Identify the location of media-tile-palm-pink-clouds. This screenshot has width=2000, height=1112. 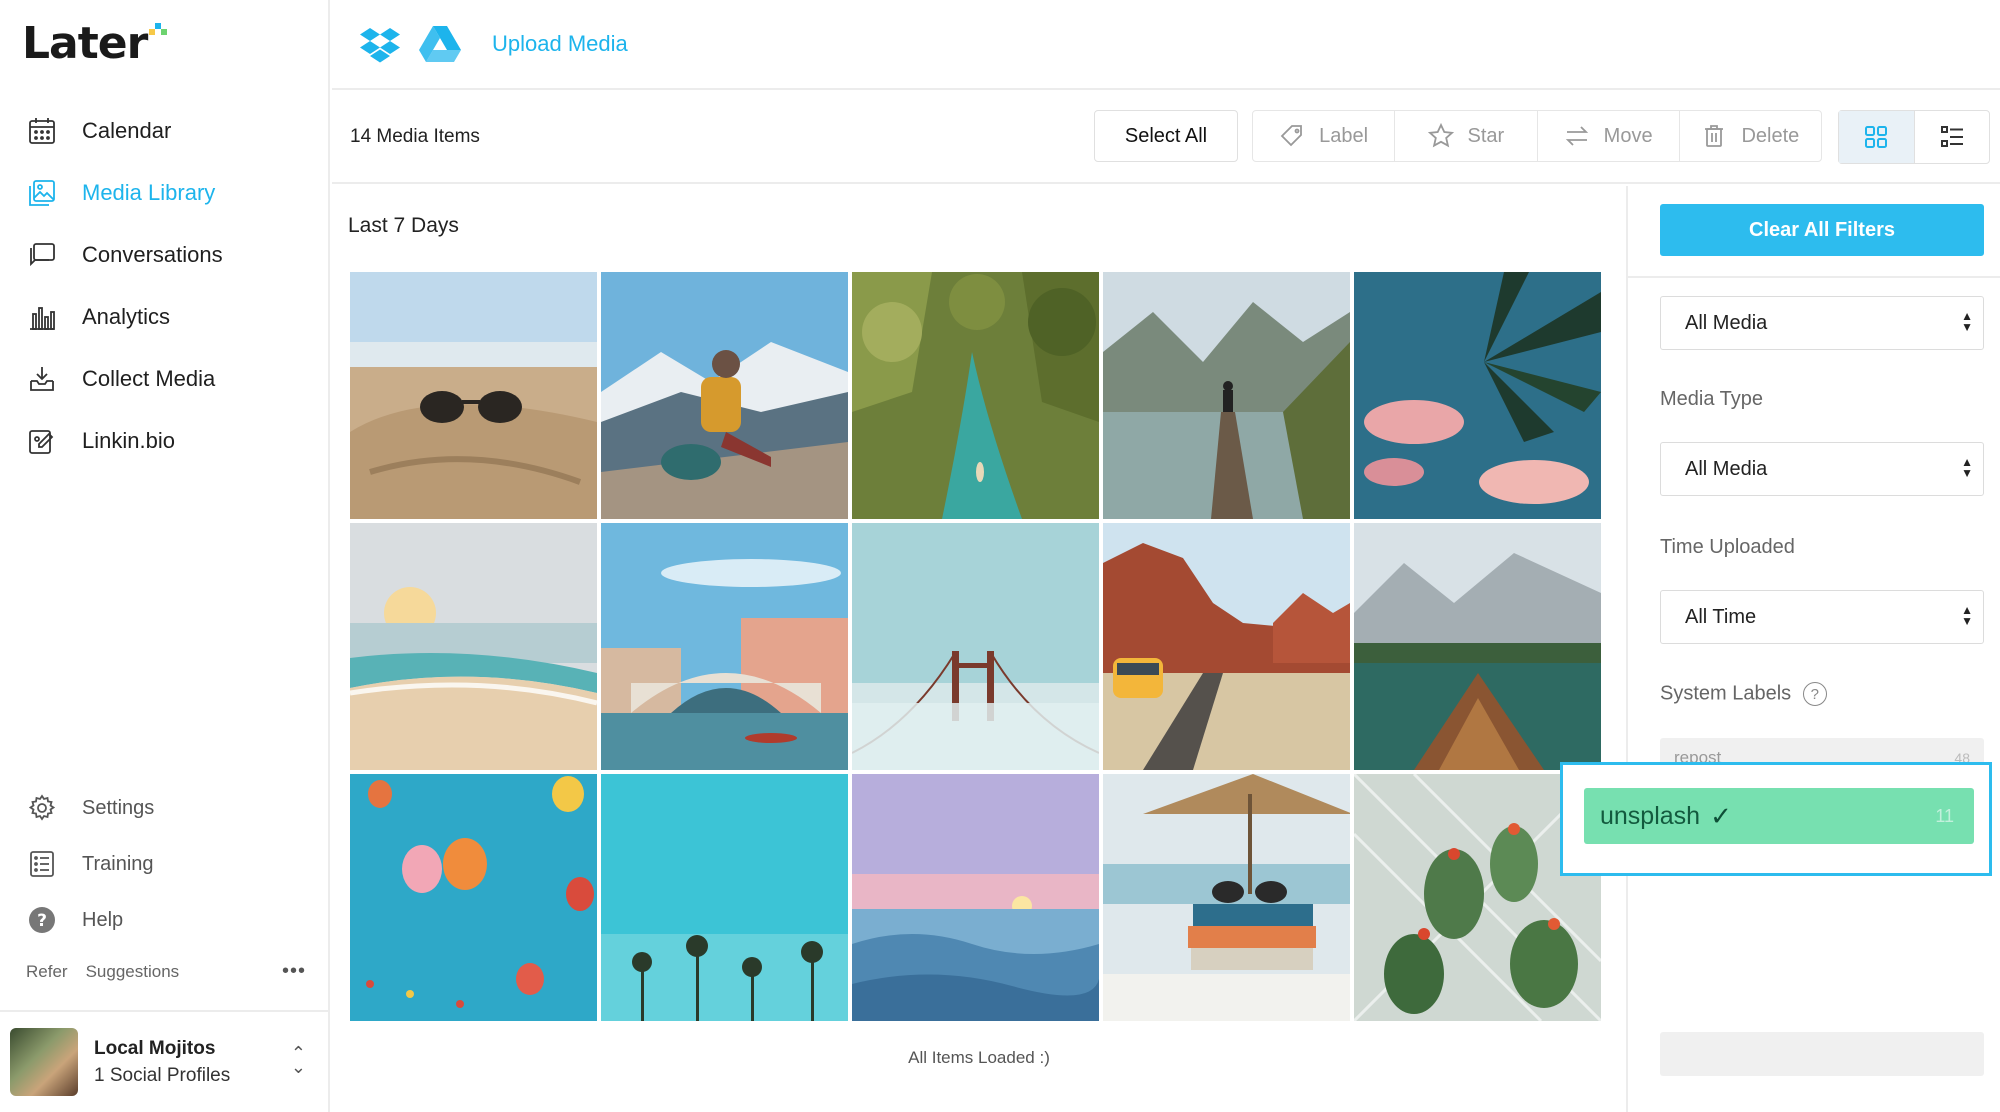
(1477, 395).